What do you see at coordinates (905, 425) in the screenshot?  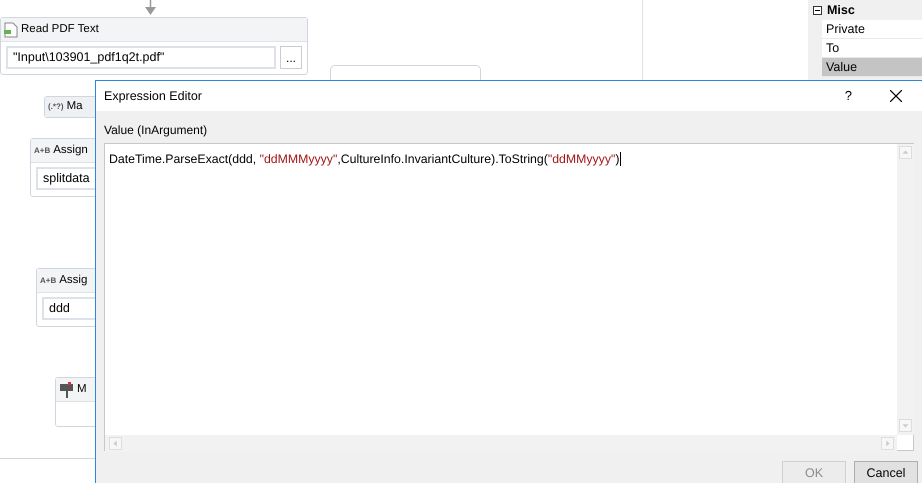 I see `scroll-down-icon` at bounding box center [905, 425].